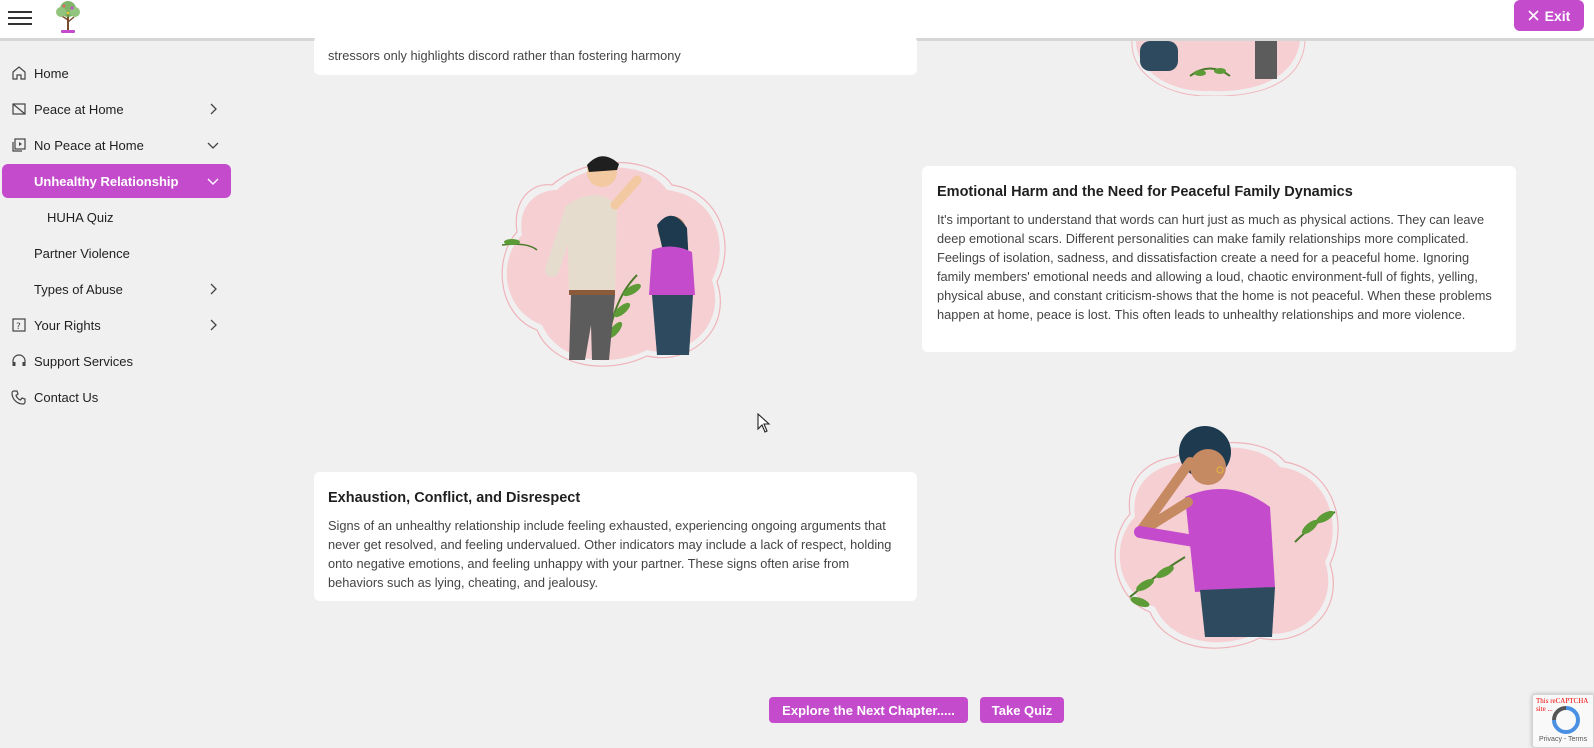 This screenshot has width=1594, height=748. Describe the element at coordinates (19, 73) in the screenshot. I see `home-icon` at that location.